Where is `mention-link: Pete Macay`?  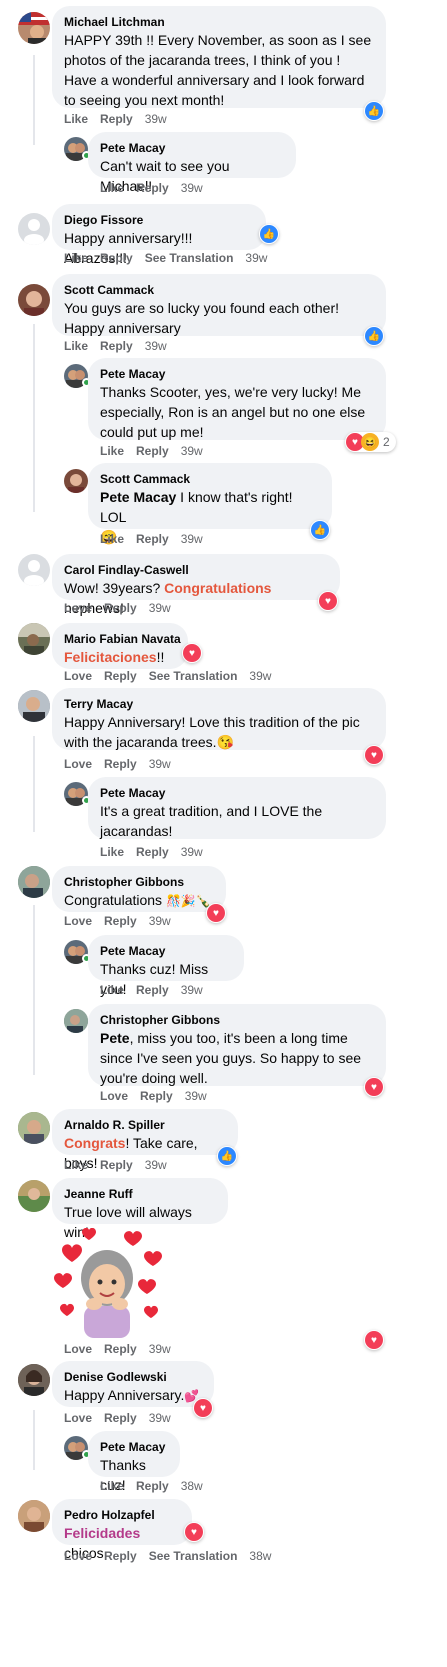
mention-link: Pete Macay is located at coordinates (138, 497).